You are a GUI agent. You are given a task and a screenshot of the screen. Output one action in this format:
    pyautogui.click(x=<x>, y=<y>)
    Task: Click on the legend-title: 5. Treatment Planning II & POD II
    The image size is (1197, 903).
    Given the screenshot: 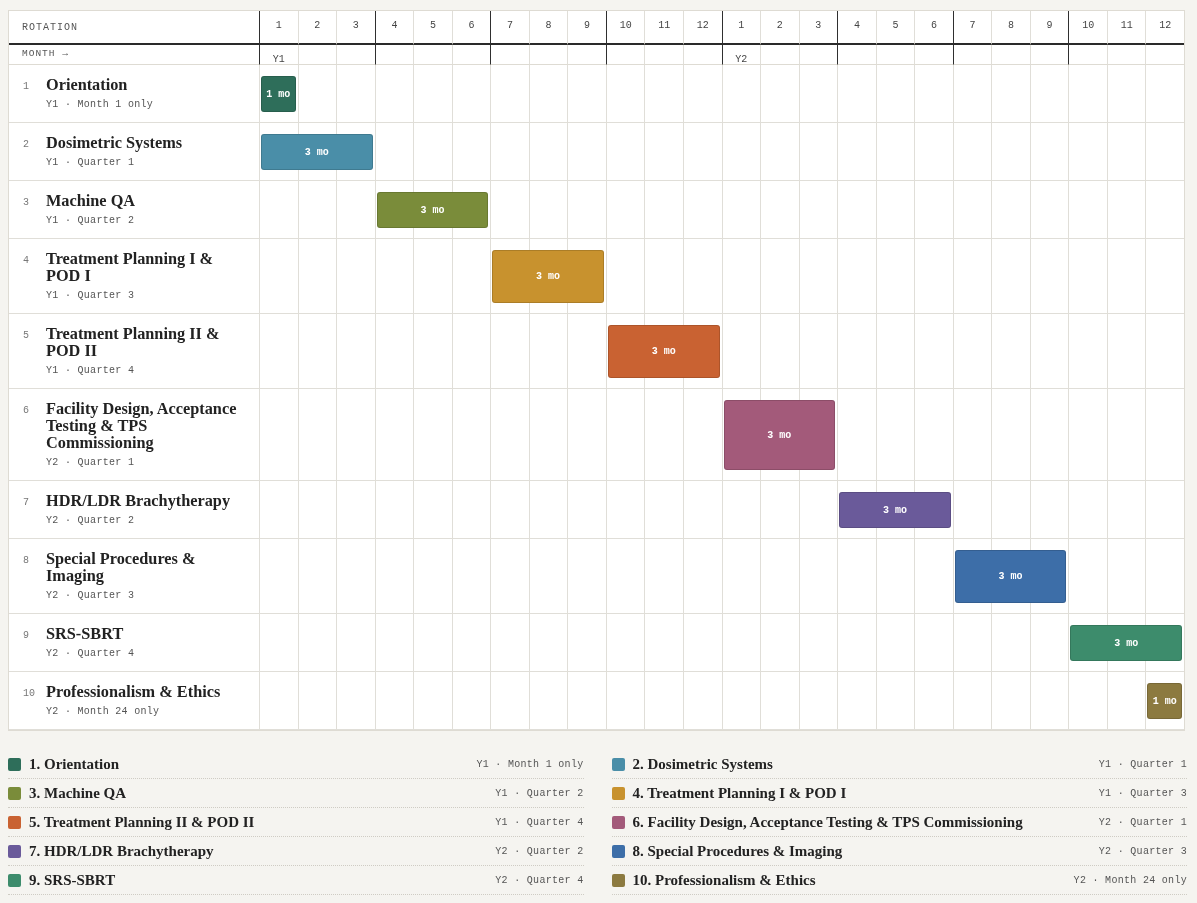 What is the action you would take?
    pyautogui.click(x=142, y=823)
    